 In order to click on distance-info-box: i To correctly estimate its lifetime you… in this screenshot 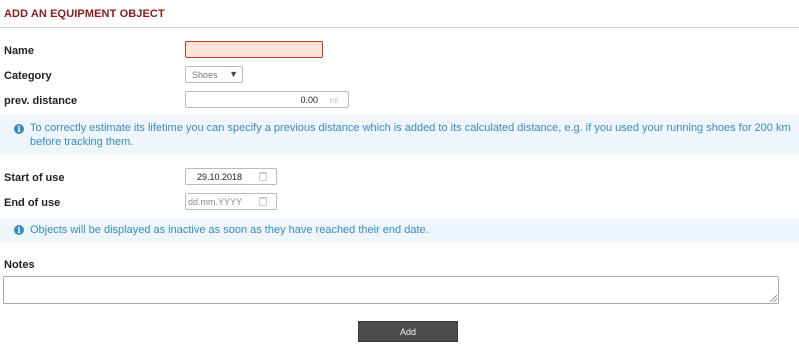, I will do `click(399, 134)`.